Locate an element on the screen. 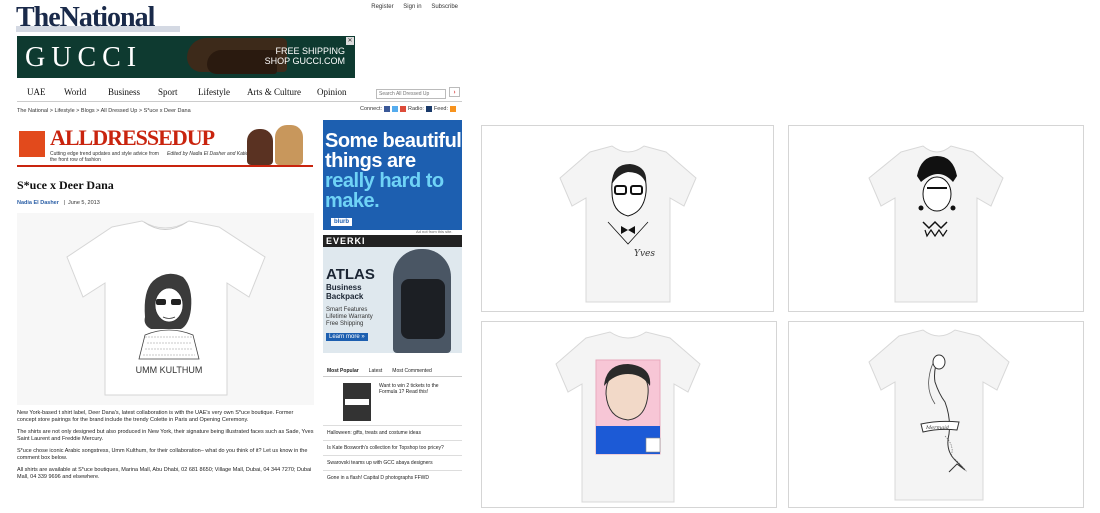 The image size is (1100, 513). search-go-button: › is located at coordinates (454, 92).